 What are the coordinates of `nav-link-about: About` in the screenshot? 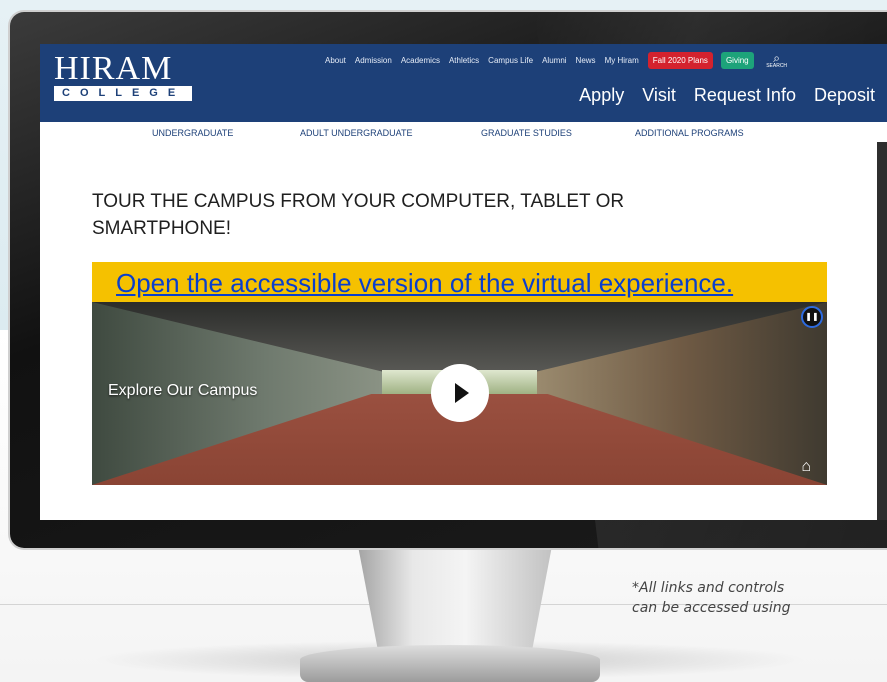 It's located at (335, 60).